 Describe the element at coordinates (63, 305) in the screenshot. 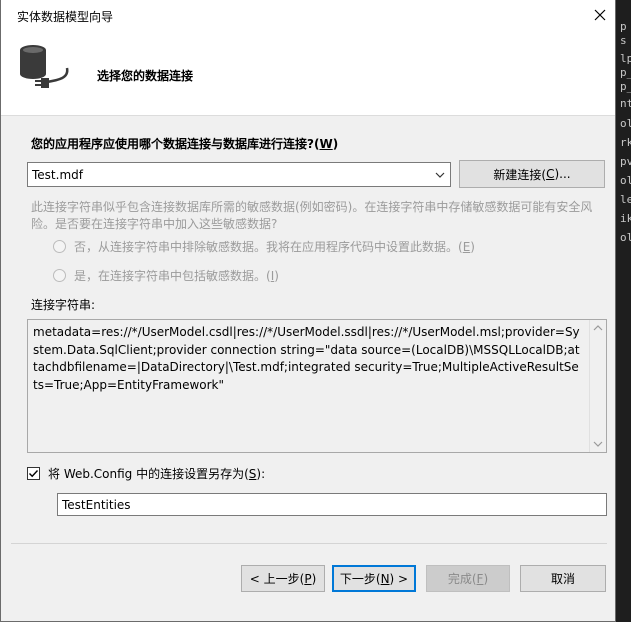

I see `connection-string-label: 连接字符串:` at that location.